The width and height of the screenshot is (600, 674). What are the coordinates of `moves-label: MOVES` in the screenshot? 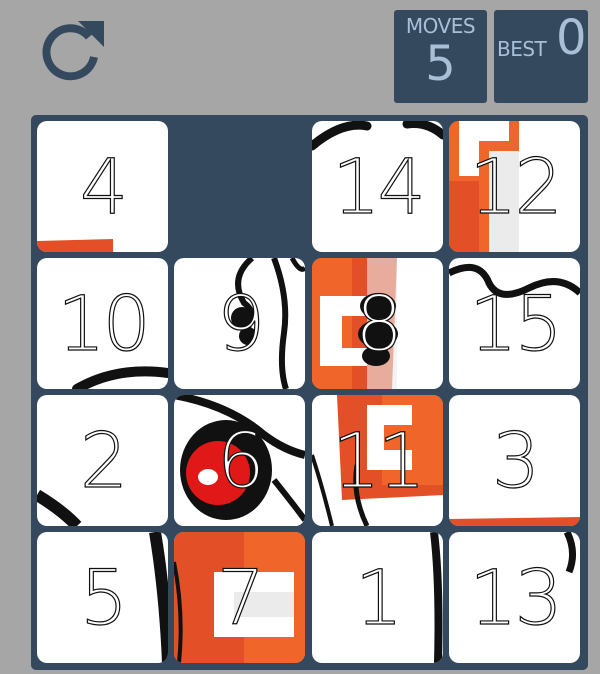 It's located at (440, 26).